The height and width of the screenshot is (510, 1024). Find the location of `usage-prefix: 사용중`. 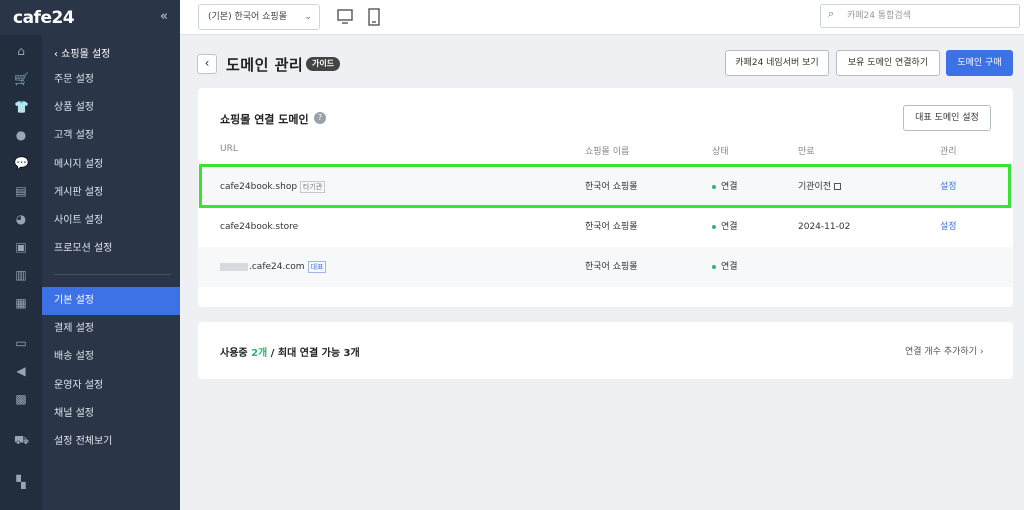

usage-prefix: 사용중 is located at coordinates (234, 353).